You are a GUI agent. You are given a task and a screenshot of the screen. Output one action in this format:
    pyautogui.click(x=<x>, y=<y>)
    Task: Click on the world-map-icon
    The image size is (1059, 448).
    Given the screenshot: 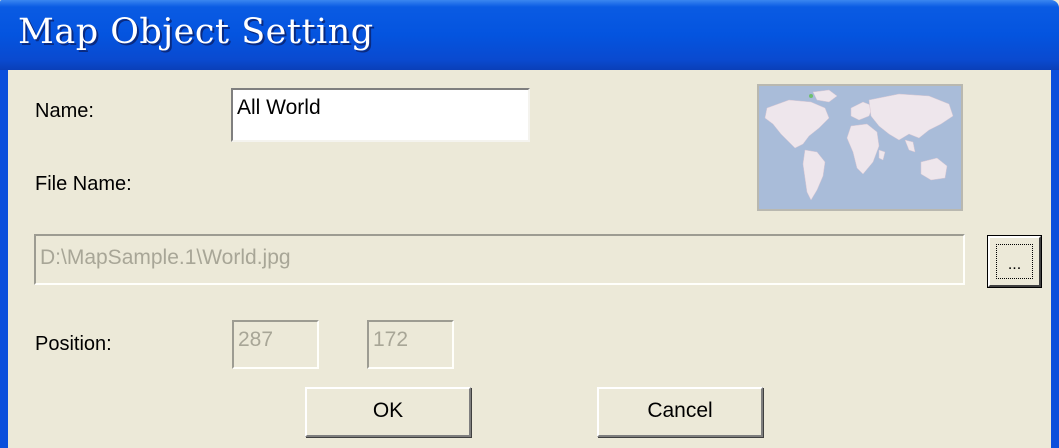 What is the action you would take?
    pyautogui.click(x=860, y=147)
    